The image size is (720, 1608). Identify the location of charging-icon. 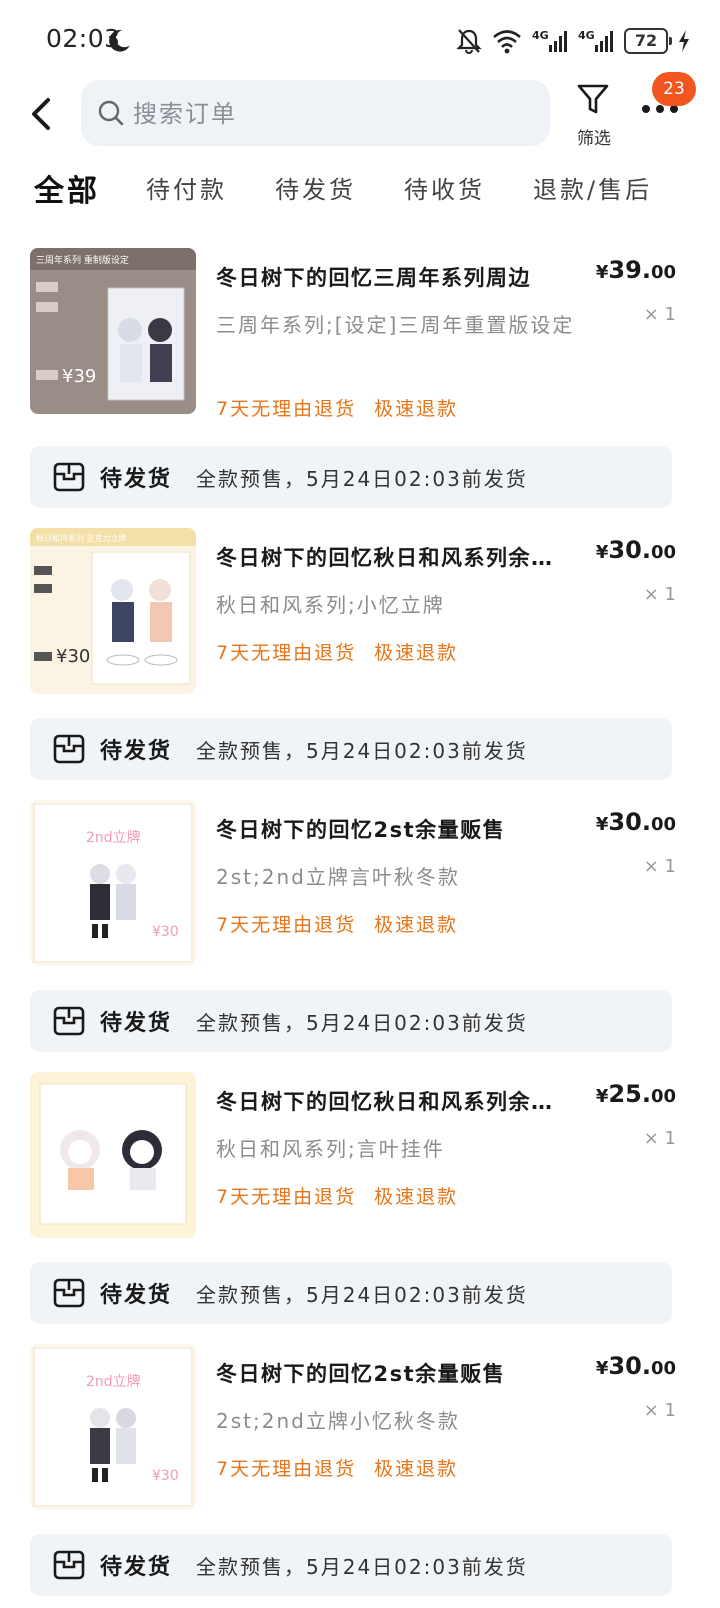
(684, 41).